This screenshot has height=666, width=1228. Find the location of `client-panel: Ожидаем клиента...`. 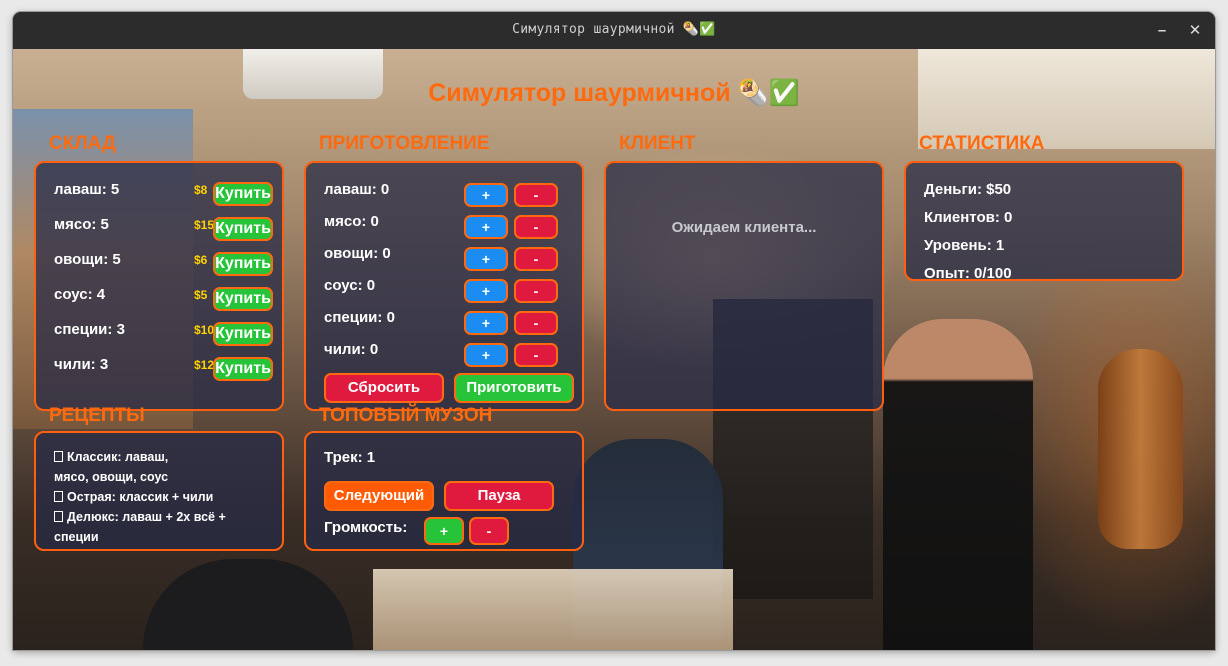

client-panel: Ожидаем клиента... is located at coordinates (744, 286).